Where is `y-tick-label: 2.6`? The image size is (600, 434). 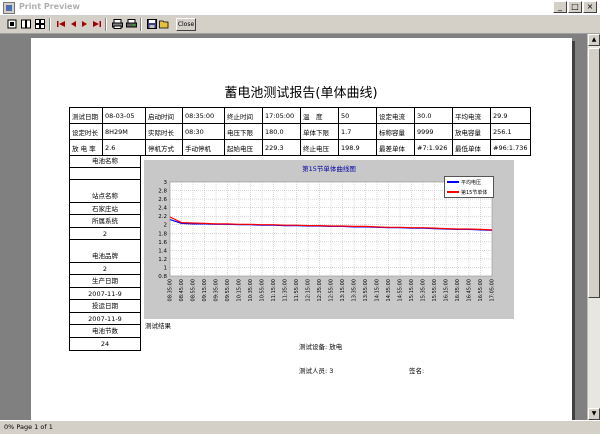
y-tick-label: 2.6 is located at coordinates (162, 200).